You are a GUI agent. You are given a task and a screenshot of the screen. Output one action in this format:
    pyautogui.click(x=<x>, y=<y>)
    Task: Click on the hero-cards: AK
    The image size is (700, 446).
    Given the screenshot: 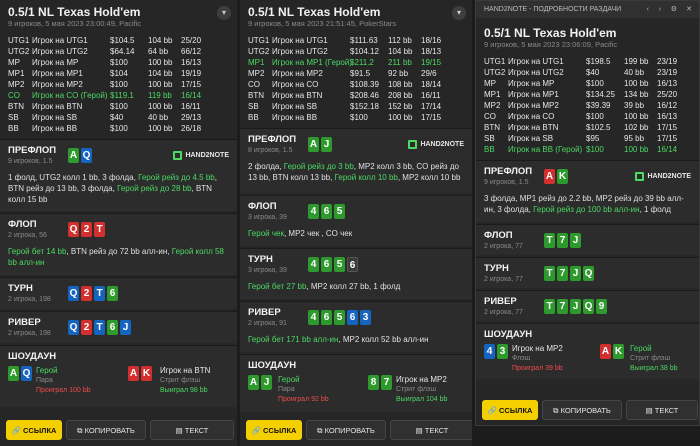 What is the action you would take?
    pyautogui.click(x=556, y=176)
    